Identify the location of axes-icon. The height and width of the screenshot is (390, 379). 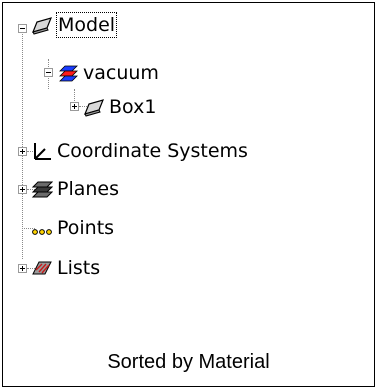
(42, 151).